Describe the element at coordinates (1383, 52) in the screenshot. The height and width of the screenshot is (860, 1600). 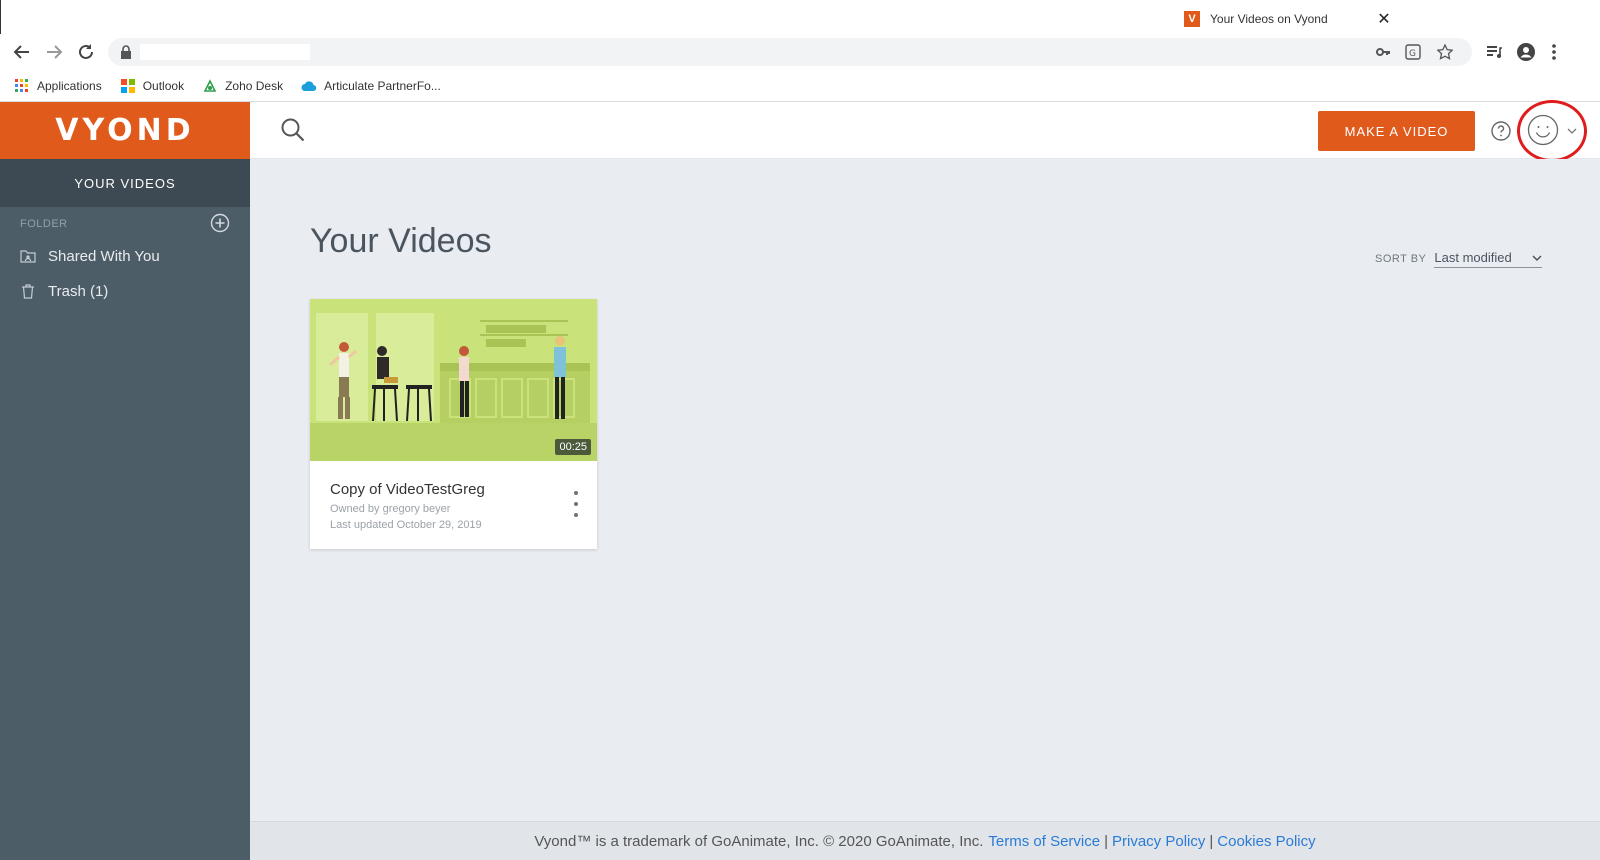
I see `key-icon` at that location.